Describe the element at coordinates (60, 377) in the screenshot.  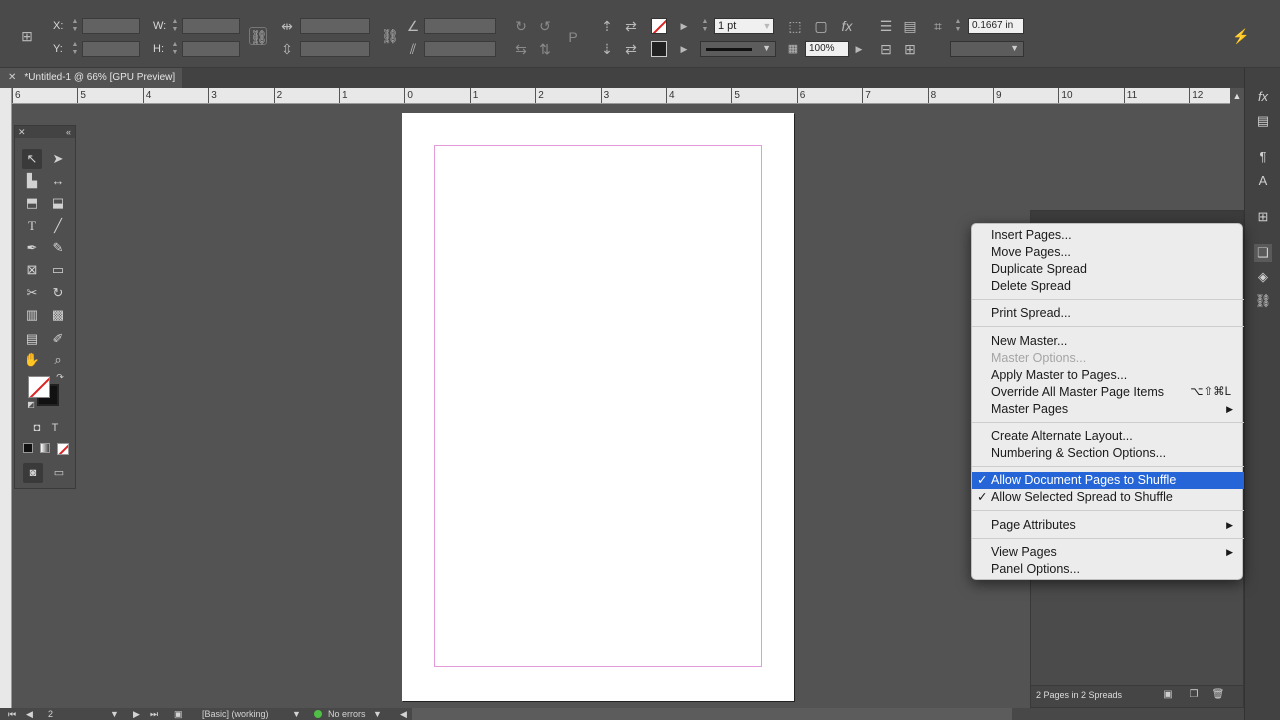
I see `swap-fill-stroke-icon: ↷` at that location.